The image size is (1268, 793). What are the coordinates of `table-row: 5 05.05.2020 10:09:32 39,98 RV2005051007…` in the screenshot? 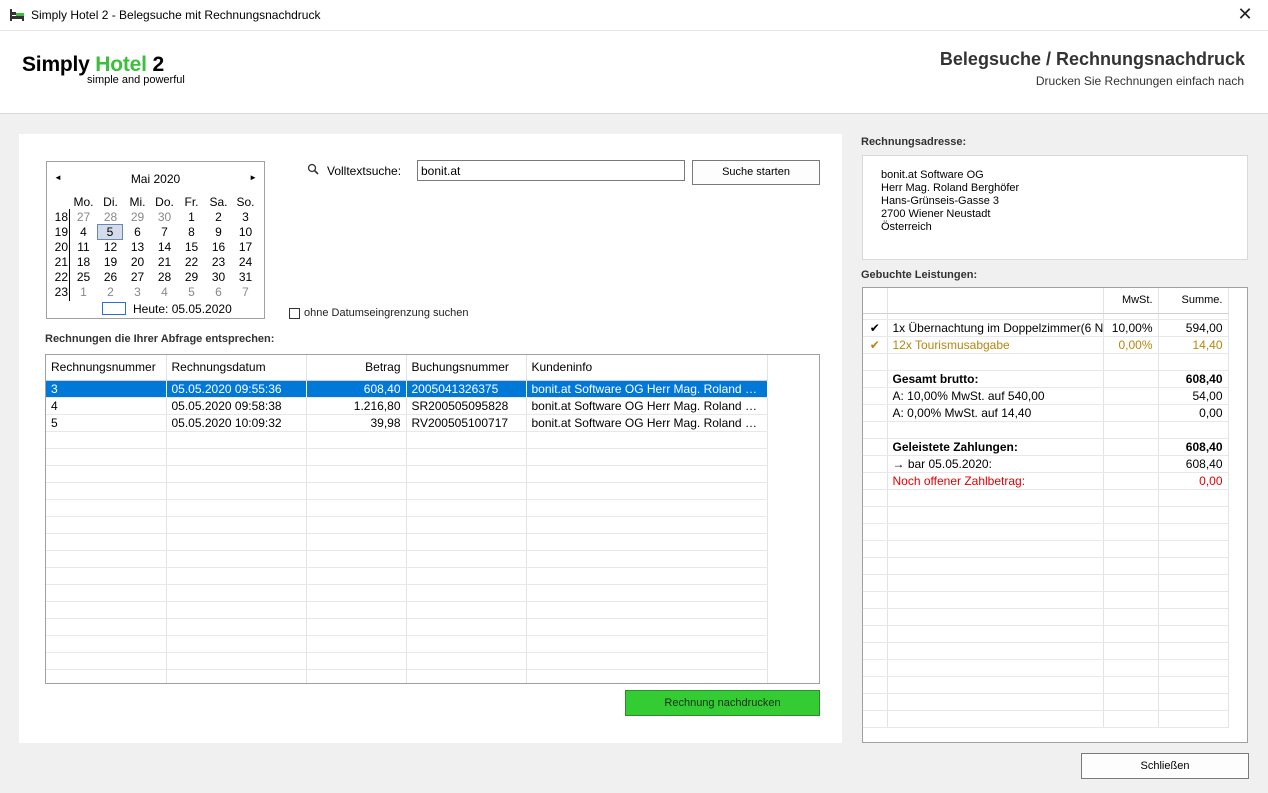 It's located at (407, 423).